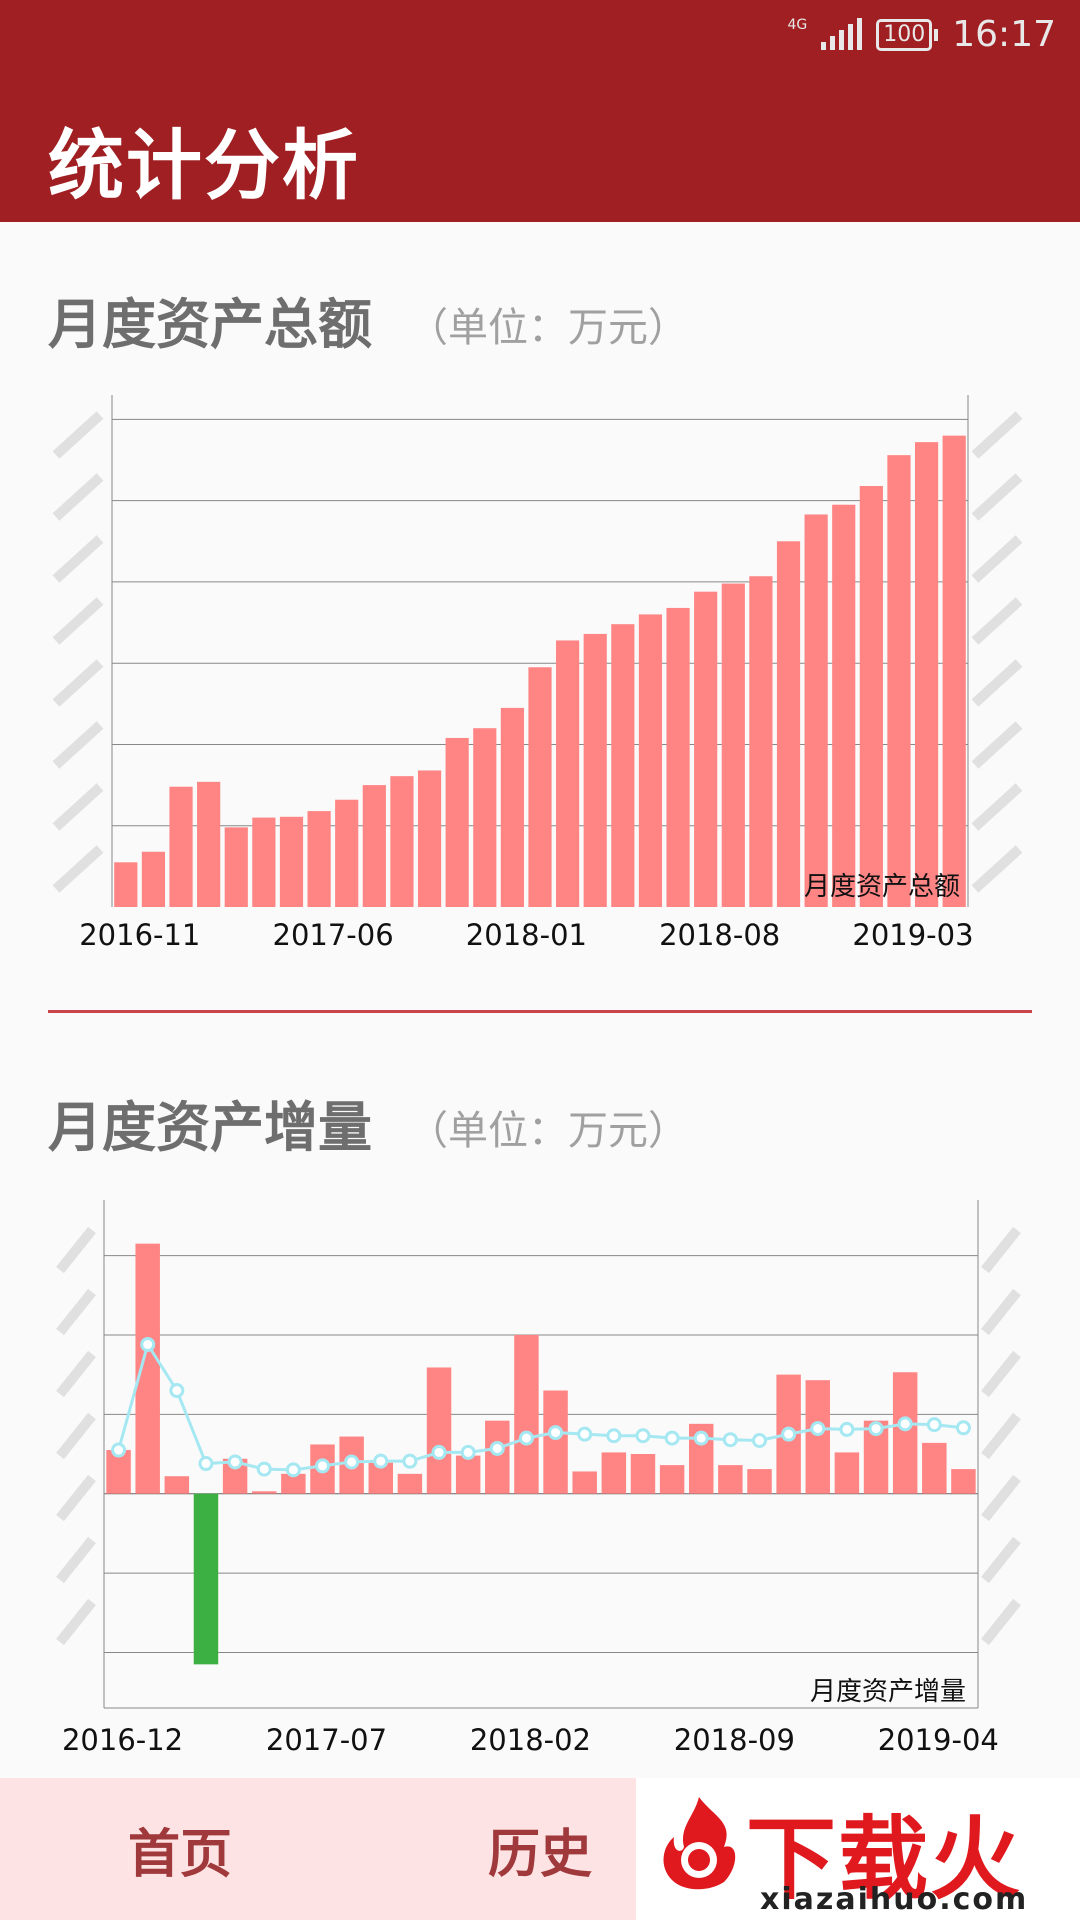 Image resolution: width=1080 pixels, height=1920 pixels. I want to click on clock: 16:17, so click(1004, 34).